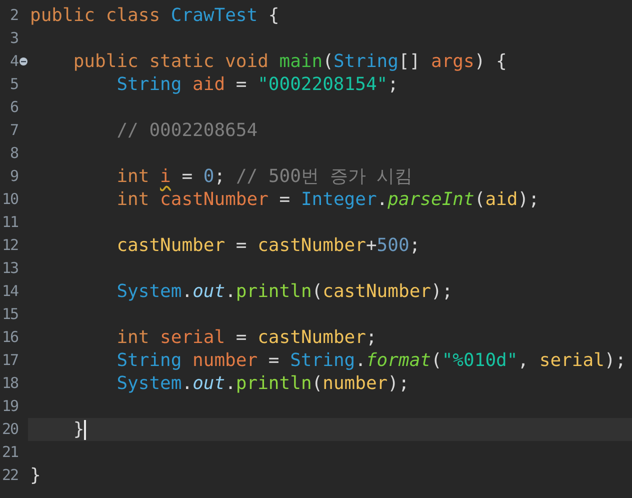 The height and width of the screenshot is (498, 632). Describe the element at coordinates (246, 337) in the screenshot. I see `code-line: int serial = castNumber;` at that location.